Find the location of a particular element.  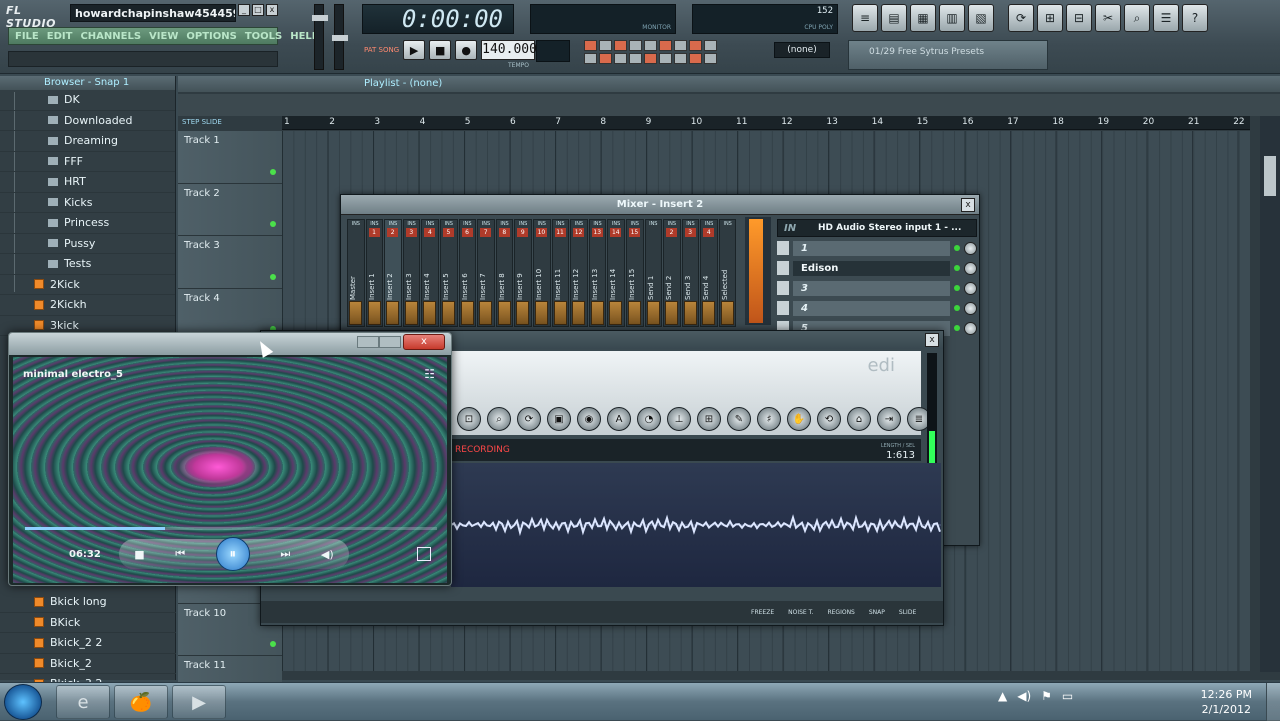

export-icon: ⊟ is located at coordinates (1079, 18).